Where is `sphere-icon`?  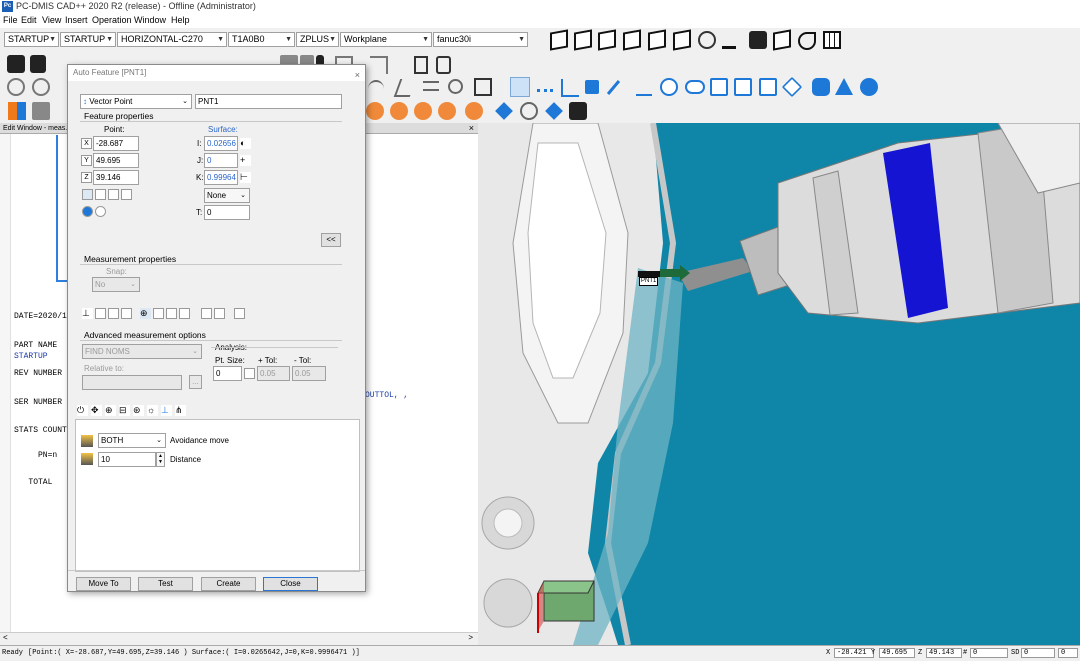 sphere-icon is located at coordinates (869, 87).